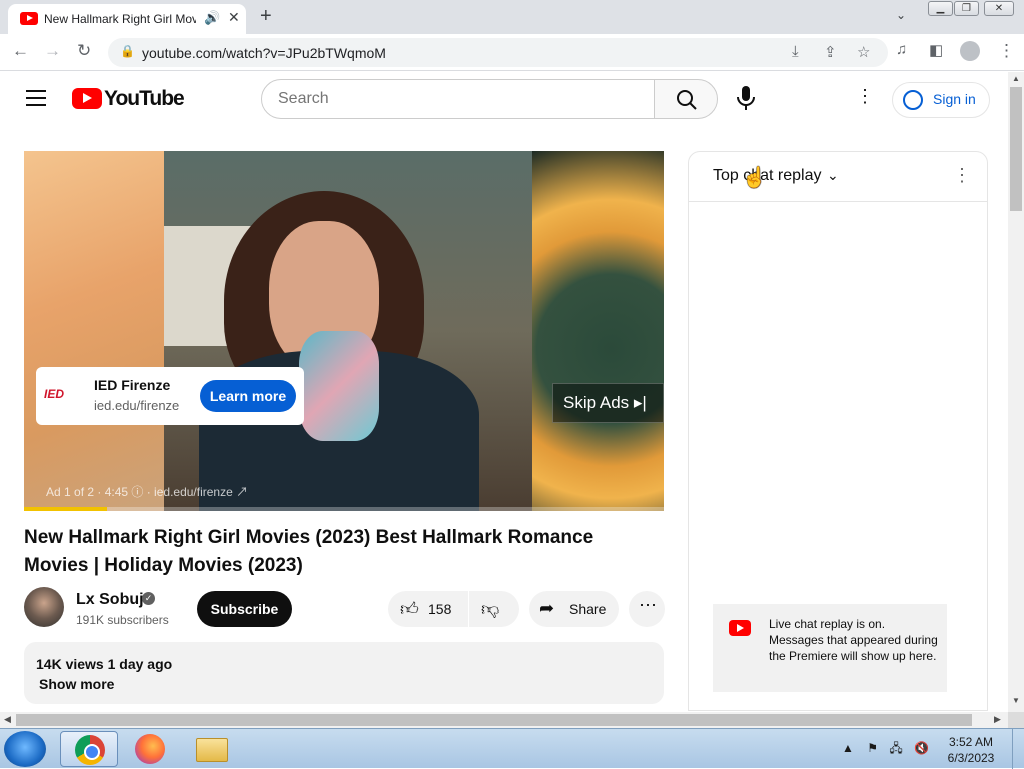  I want to click on scroll-right-arrow-icon: ▶, so click(997, 719).